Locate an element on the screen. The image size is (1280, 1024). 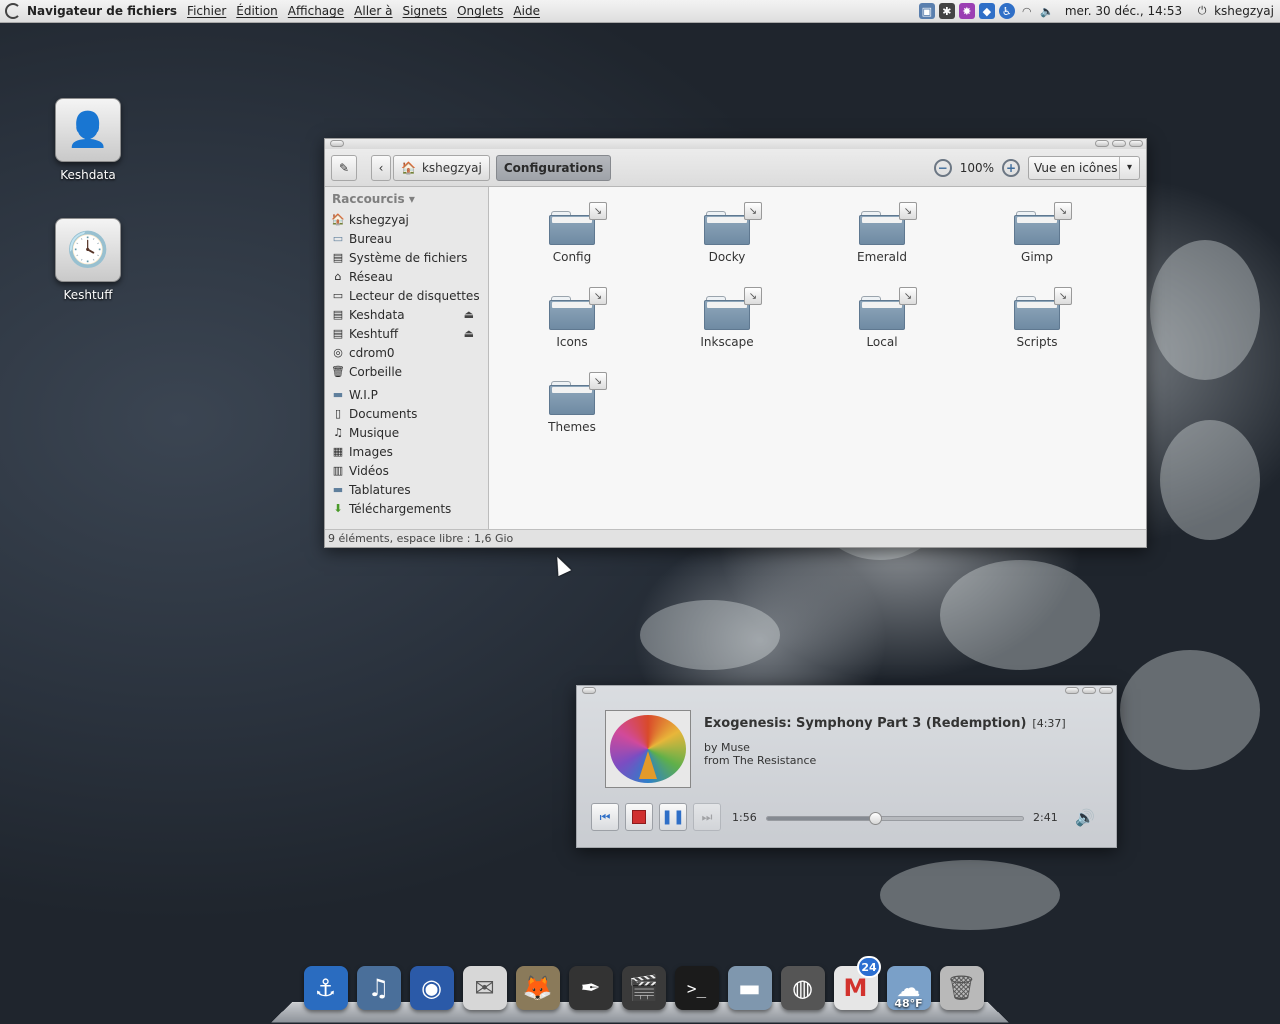
menu-edition: Édition is located at coordinates (257, 11).